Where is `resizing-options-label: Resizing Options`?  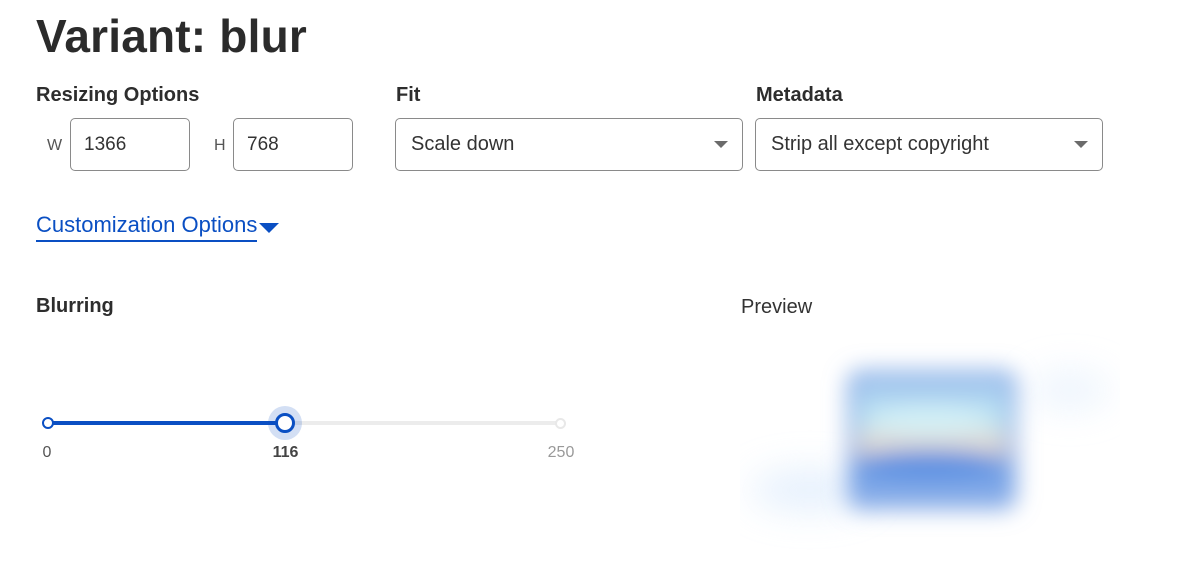 resizing-options-label: Resizing Options is located at coordinates (118, 95).